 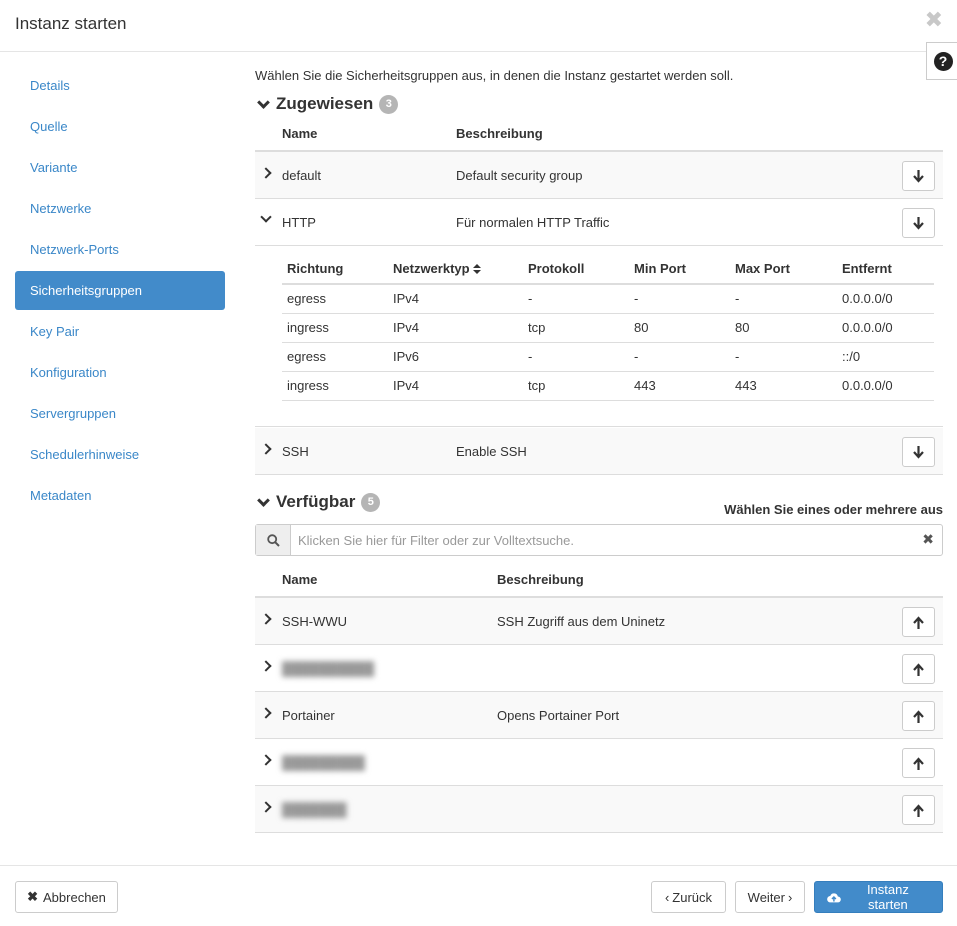 What do you see at coordinates (371, 502) in the screenshot?
I see `available-count-badge: 5` at bounding box center [371, 502].